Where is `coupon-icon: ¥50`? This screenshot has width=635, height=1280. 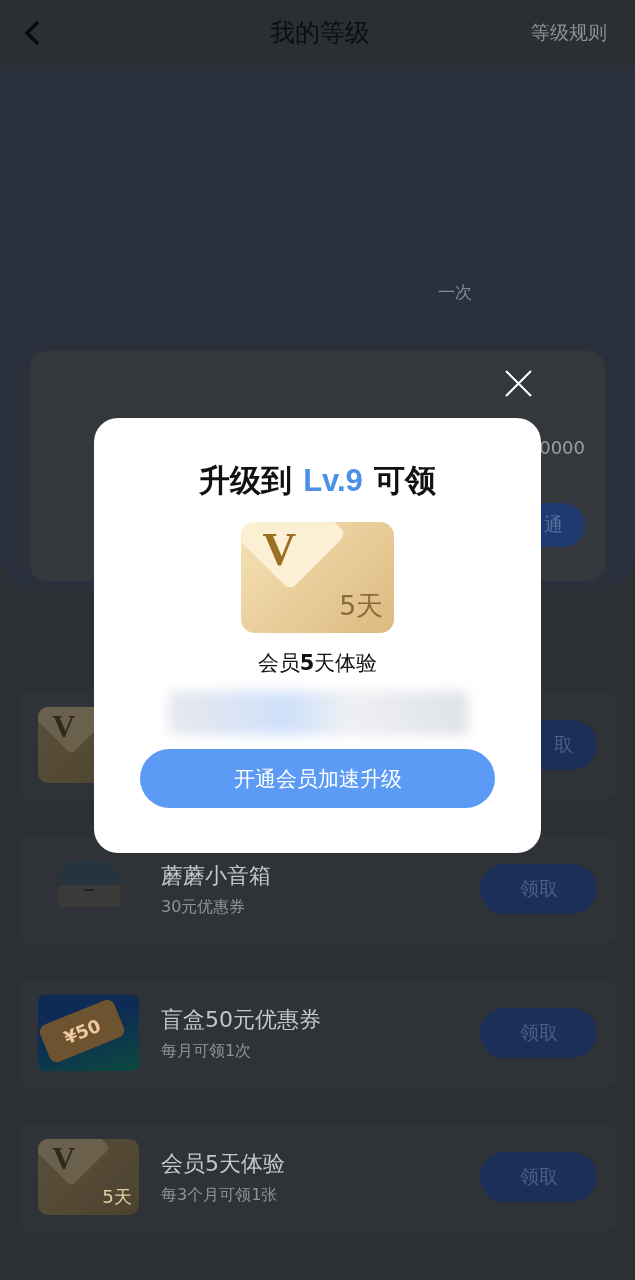 coupon-icon: ¥50 is located at coordinates (88, 1033).